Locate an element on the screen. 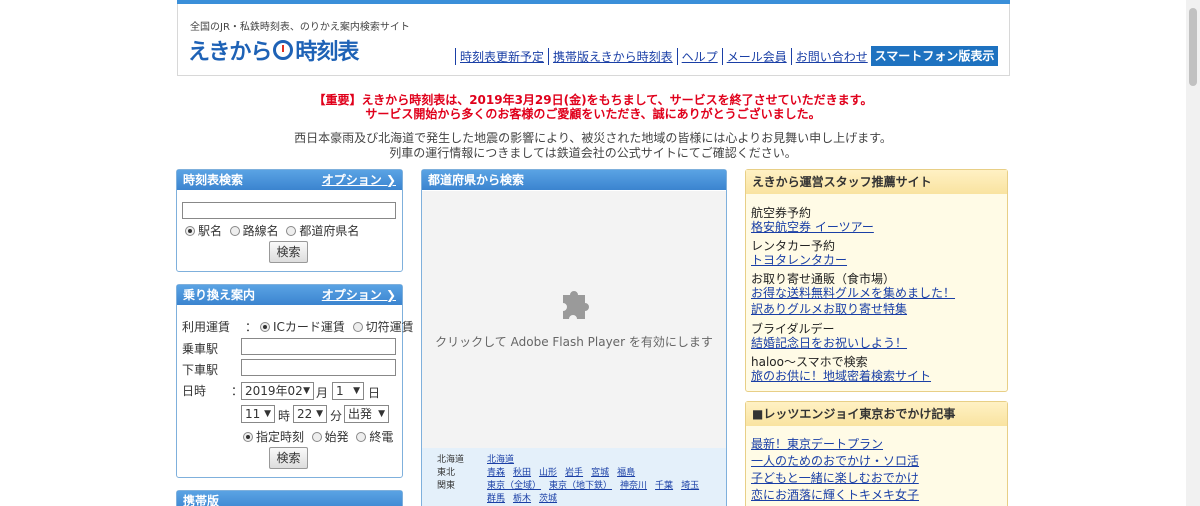 Image resolution: width=1200 pixels, height=506 pixels. from-station-input is located at coordinates (318, 346).